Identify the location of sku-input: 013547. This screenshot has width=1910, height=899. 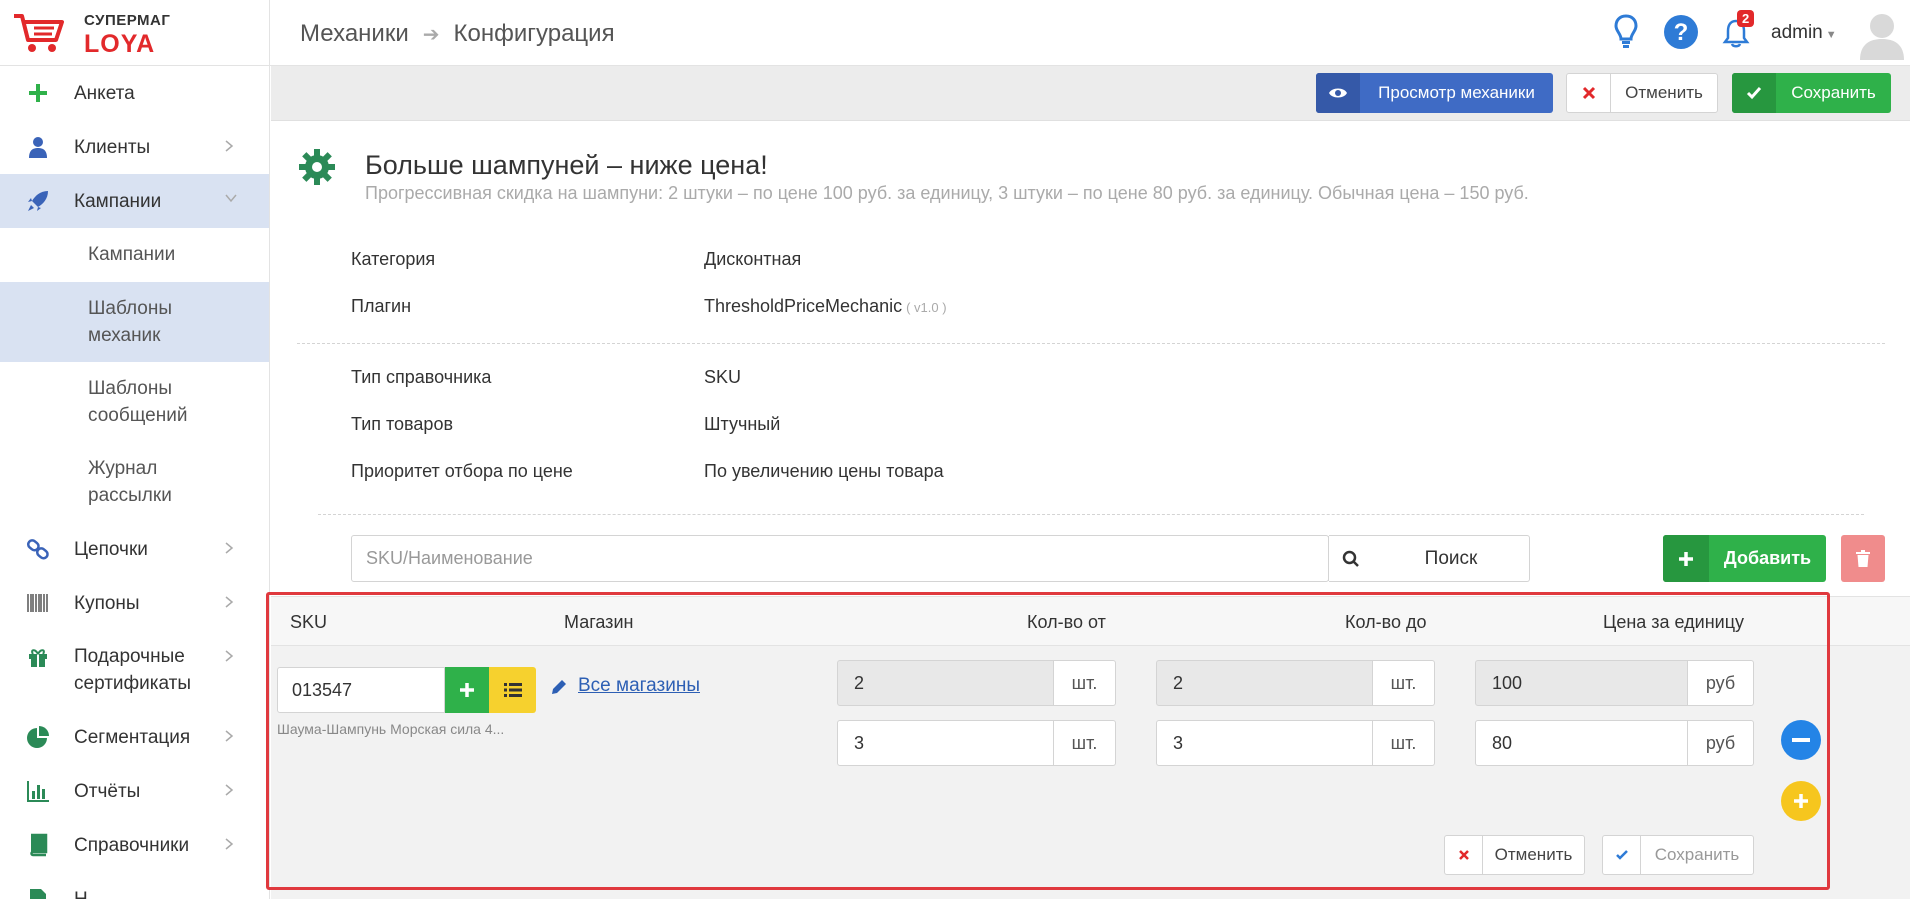
(361, 690).